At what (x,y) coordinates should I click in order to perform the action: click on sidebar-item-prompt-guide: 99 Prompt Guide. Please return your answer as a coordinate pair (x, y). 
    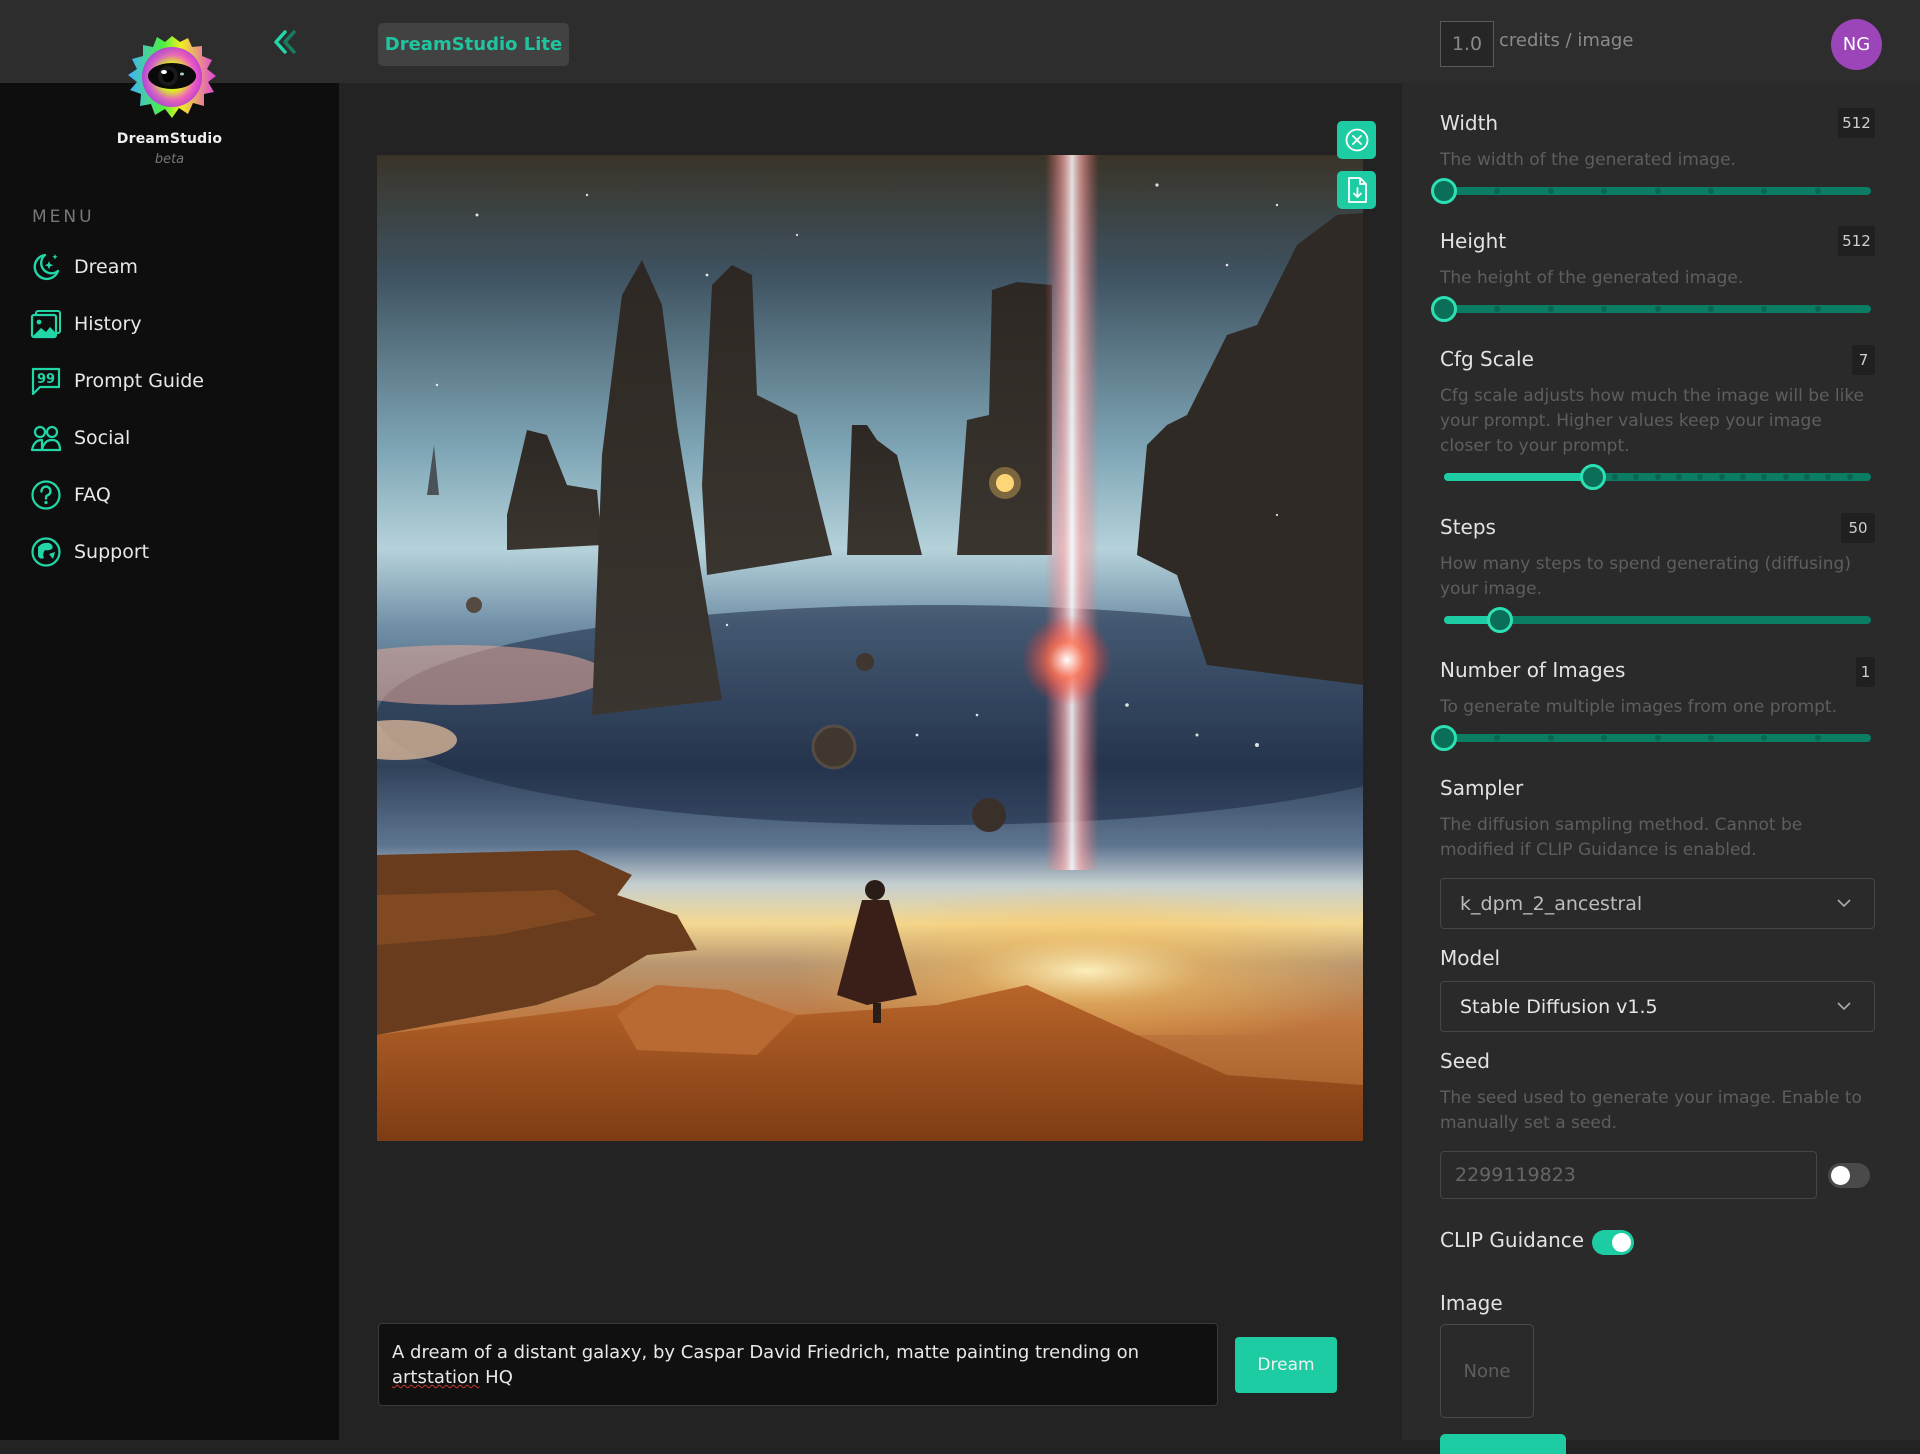
    Looking at the image, I should click on (117, 381).